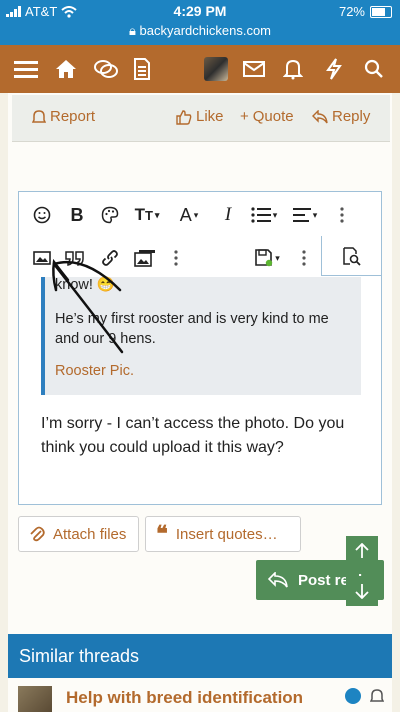  I want to click on menu-icon, so click(26, 69).